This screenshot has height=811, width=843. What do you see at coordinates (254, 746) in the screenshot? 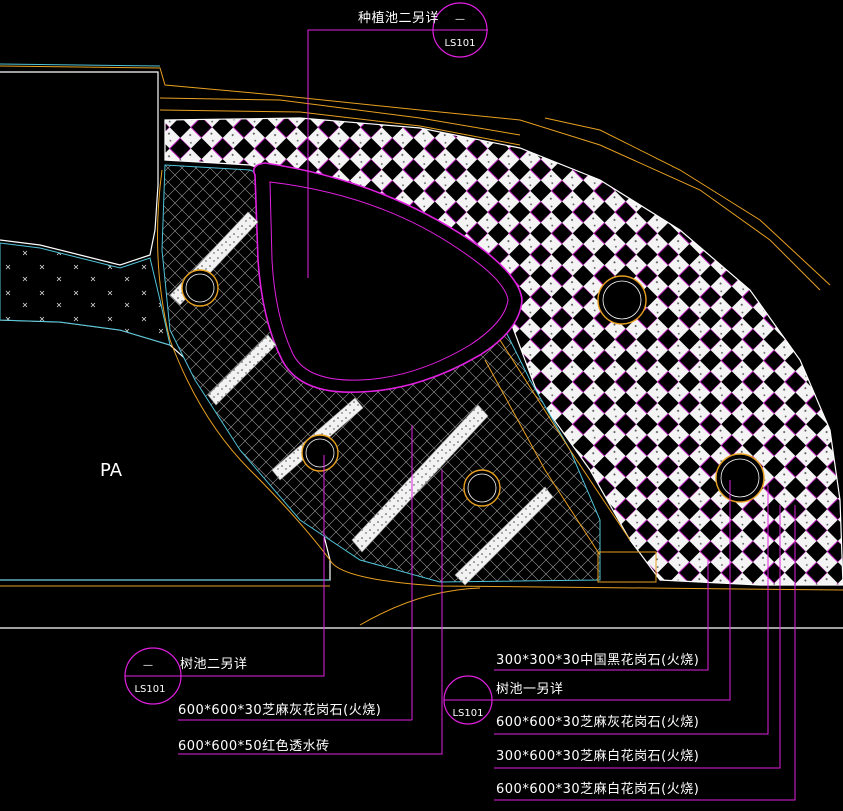
I see `material-label: 600*600*50红色透水砖` at bounding box center [254, 746].